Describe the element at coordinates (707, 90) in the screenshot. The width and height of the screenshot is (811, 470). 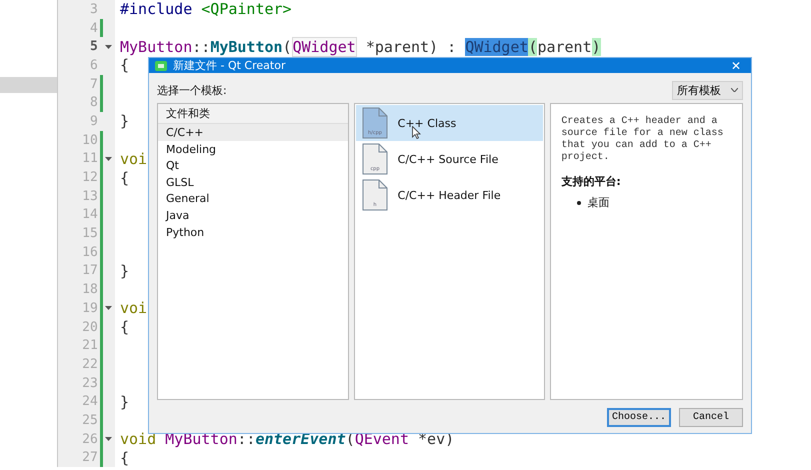
I see `filter-dropdown: 所有模板` at that location.